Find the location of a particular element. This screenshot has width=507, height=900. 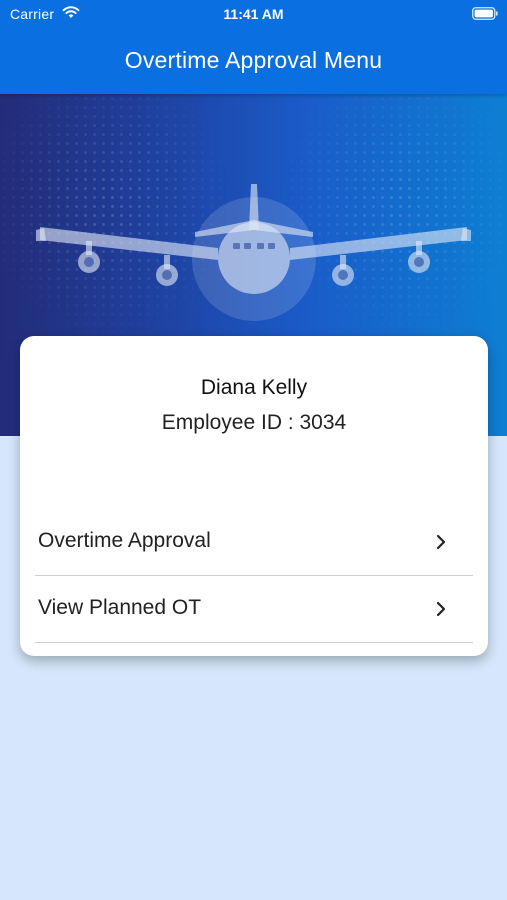

menu-item-label: Overtime Approval is located at coordinates (124, 540).